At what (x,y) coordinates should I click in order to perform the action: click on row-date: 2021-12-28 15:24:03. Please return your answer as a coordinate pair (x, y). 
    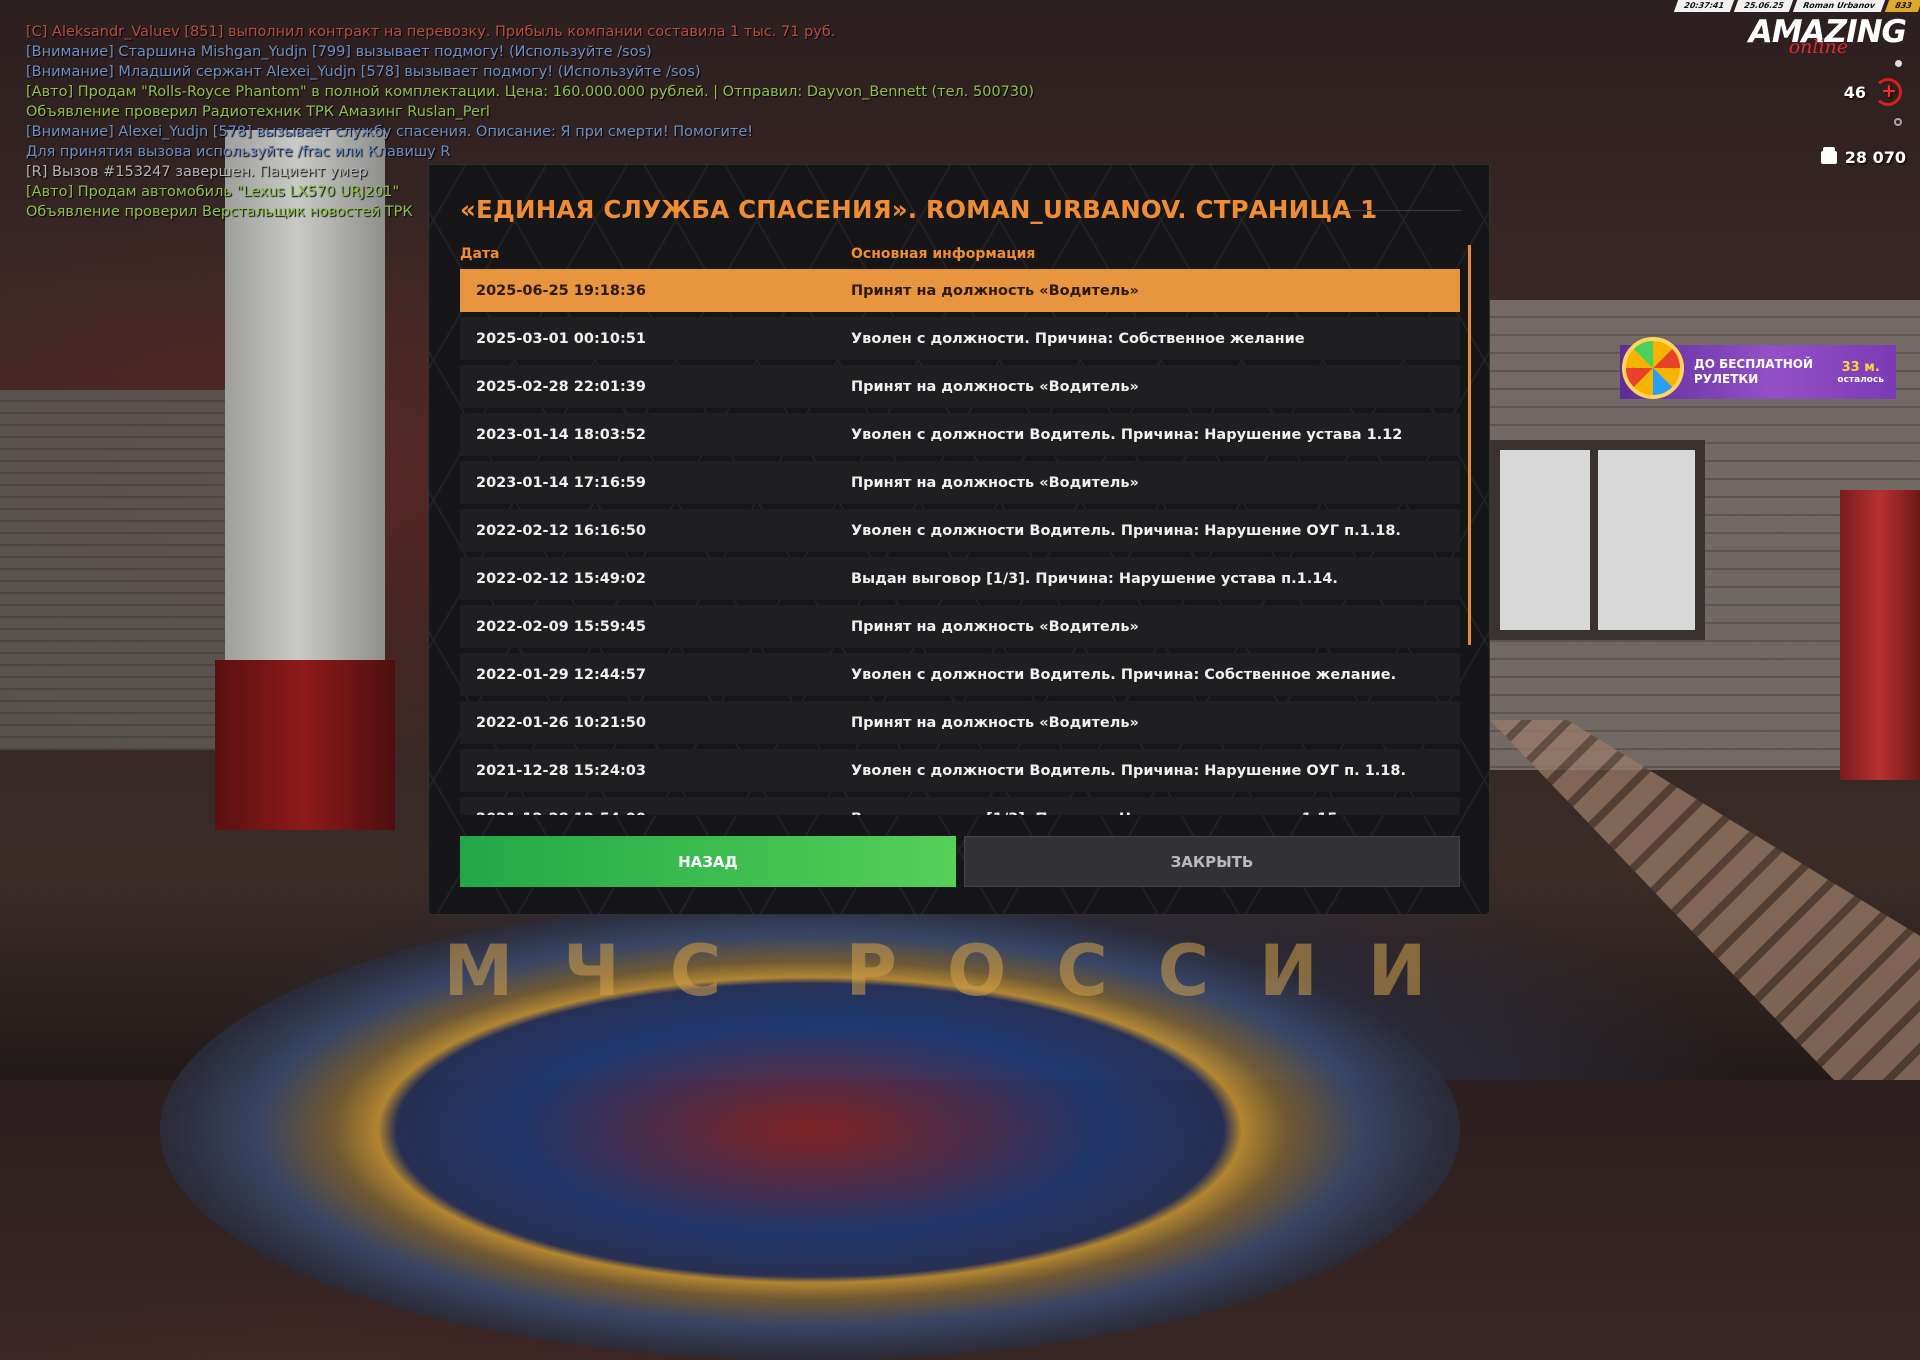
    Looking at the image, I should click on (561, 770).